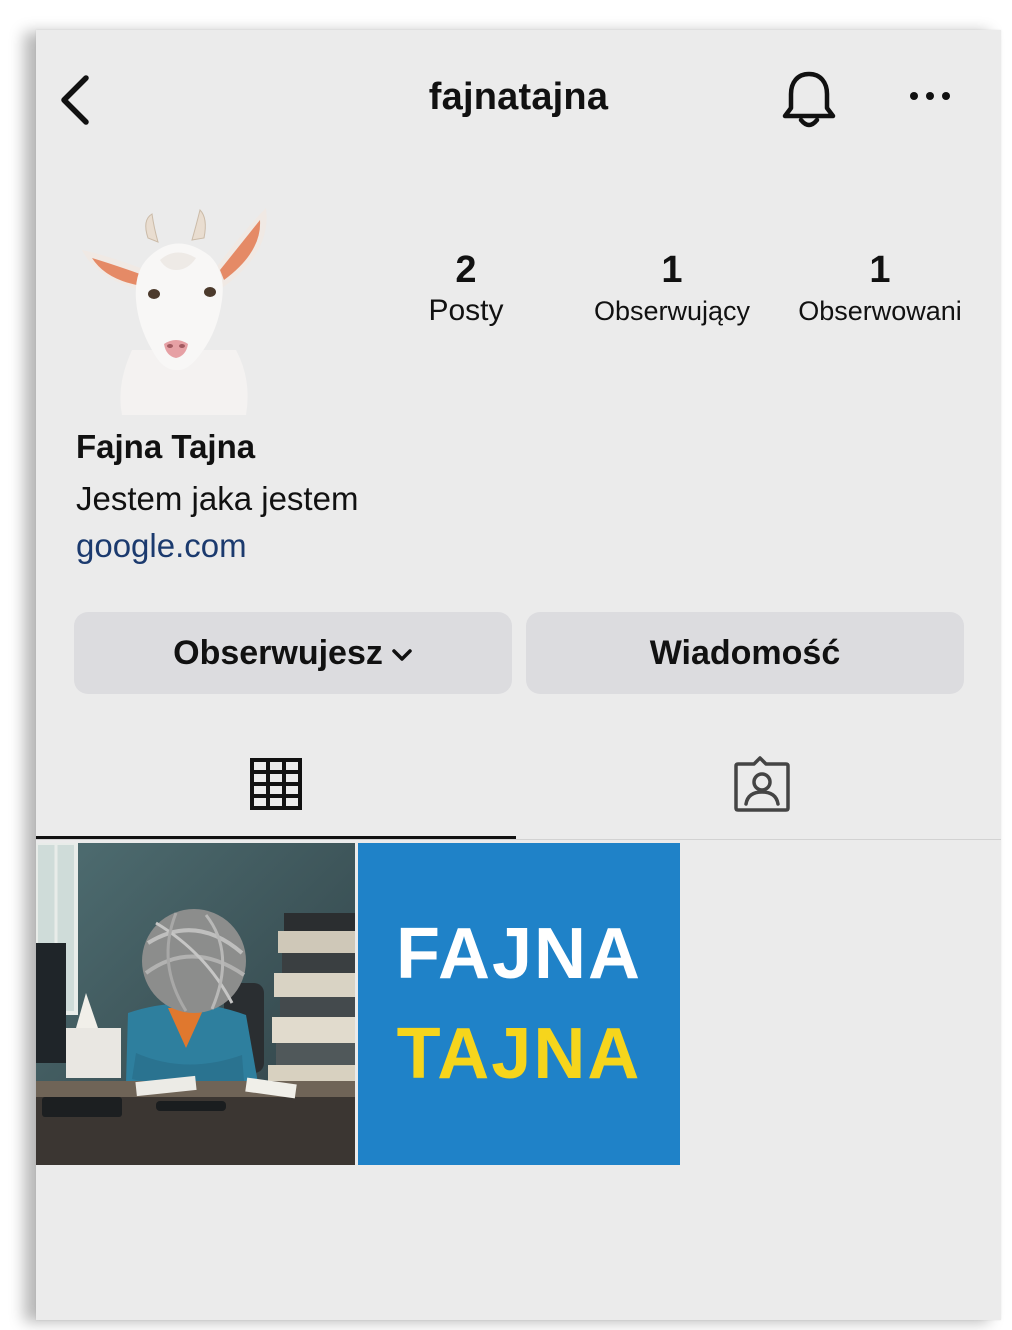 This screenshot has width=1012, height=1330. What do you see at coordinates (161, 546) in the screenshot?
I see `profile-website-link: google.com` at bounding box center [161, 546].